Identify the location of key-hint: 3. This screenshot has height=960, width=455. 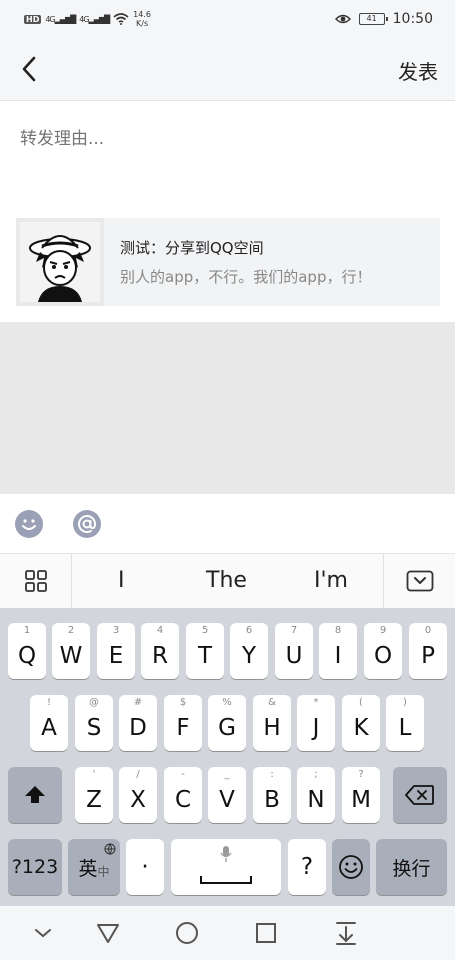
(116, 630).